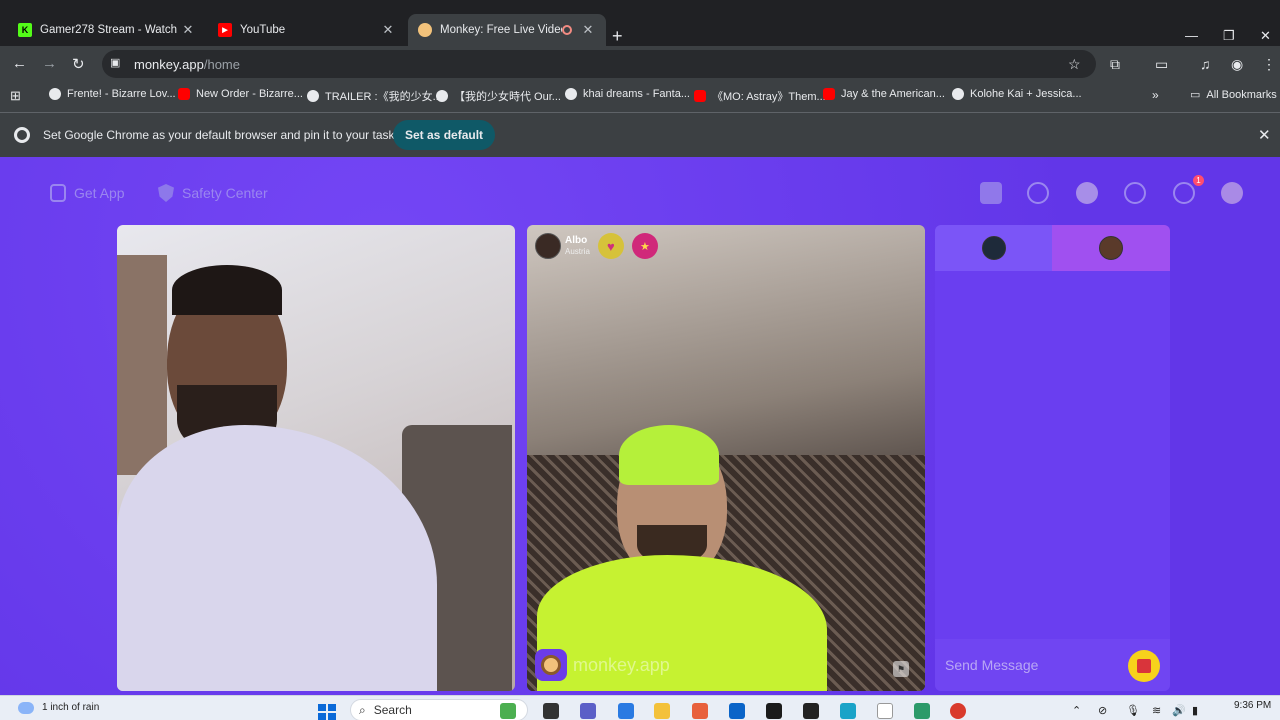 This screenshot has height=720, width=1280. Describe the element at coordinates (307, 30) in the screenshot. I see `tab-youtube: ▶ YouTube ✕` at that location.